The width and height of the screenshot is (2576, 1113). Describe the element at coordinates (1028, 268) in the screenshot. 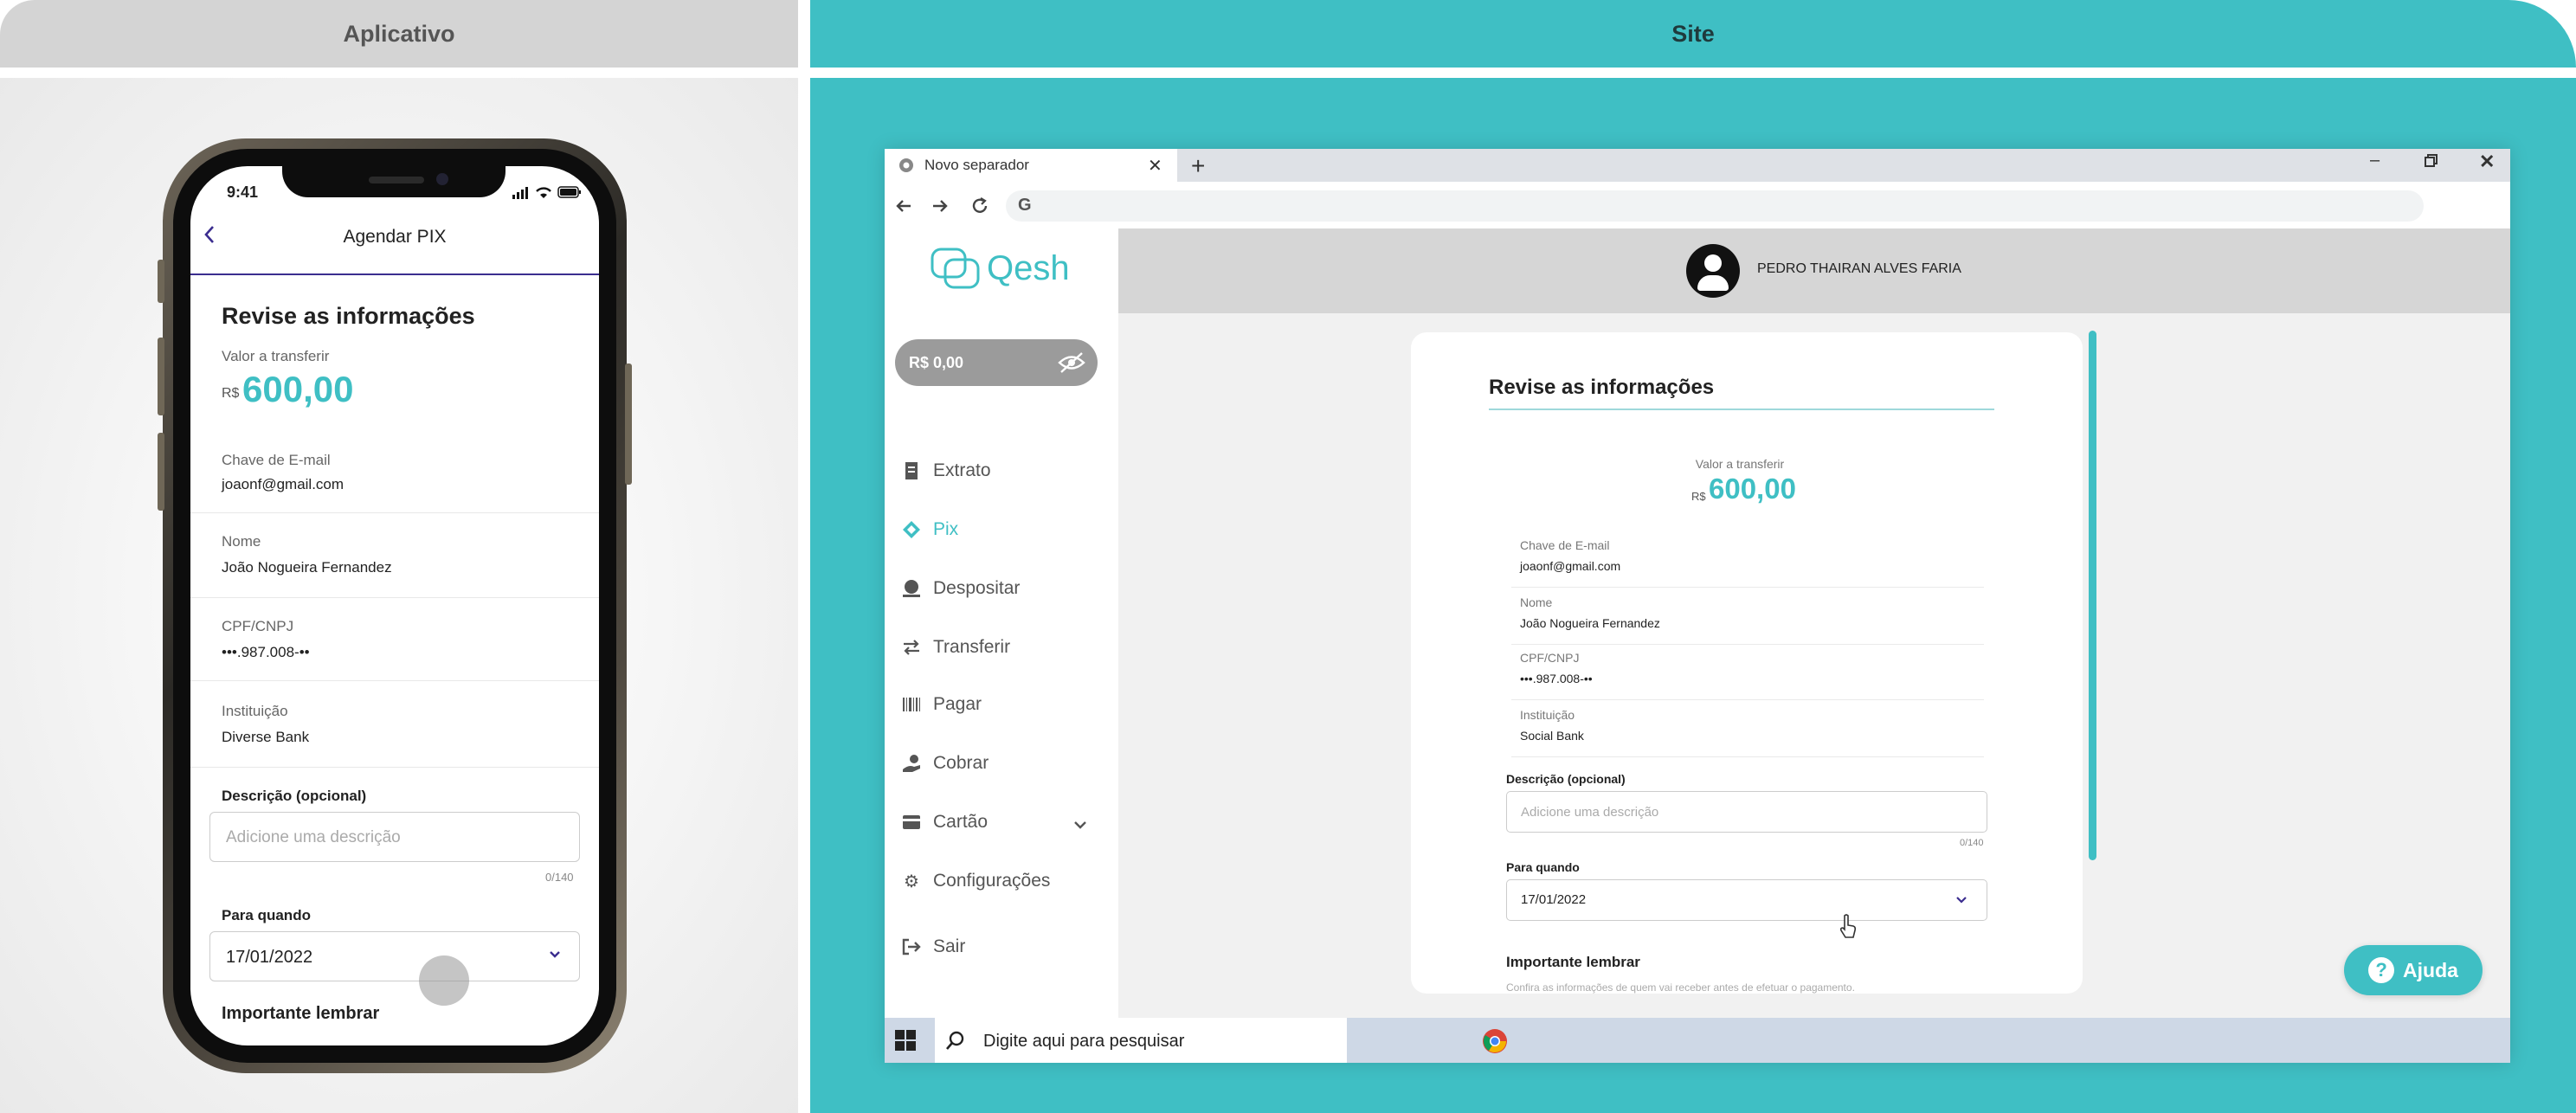

I see `qesh-logo: Qesh` at that location.